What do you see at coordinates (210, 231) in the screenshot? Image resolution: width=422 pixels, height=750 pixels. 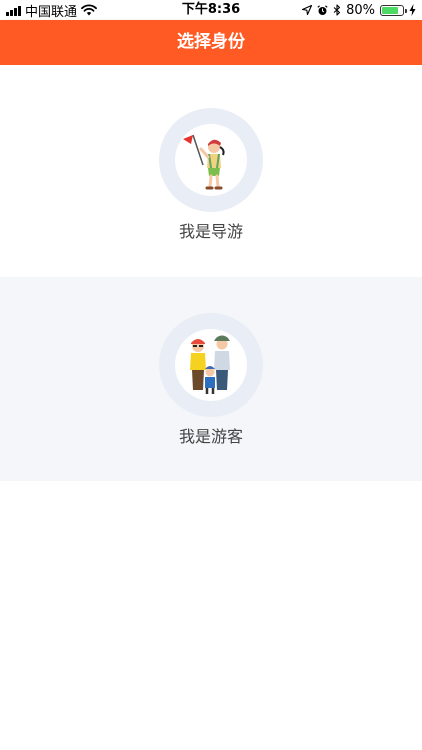 I see `guide-option-label: 我是导游` at bounding box center [210, 231].